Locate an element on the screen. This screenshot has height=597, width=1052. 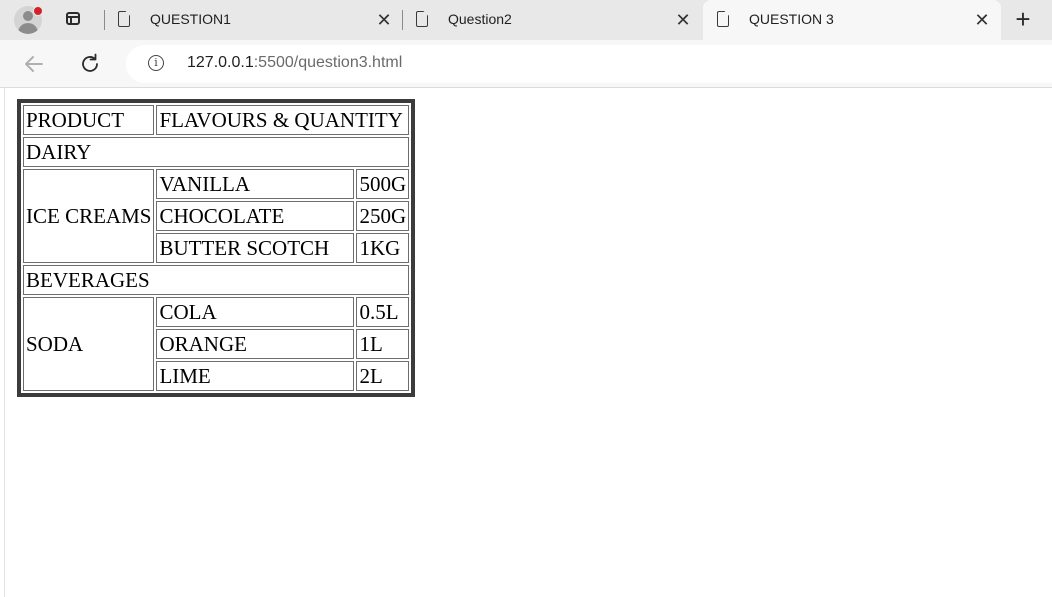
back-button is located at coordinates (34, 64).